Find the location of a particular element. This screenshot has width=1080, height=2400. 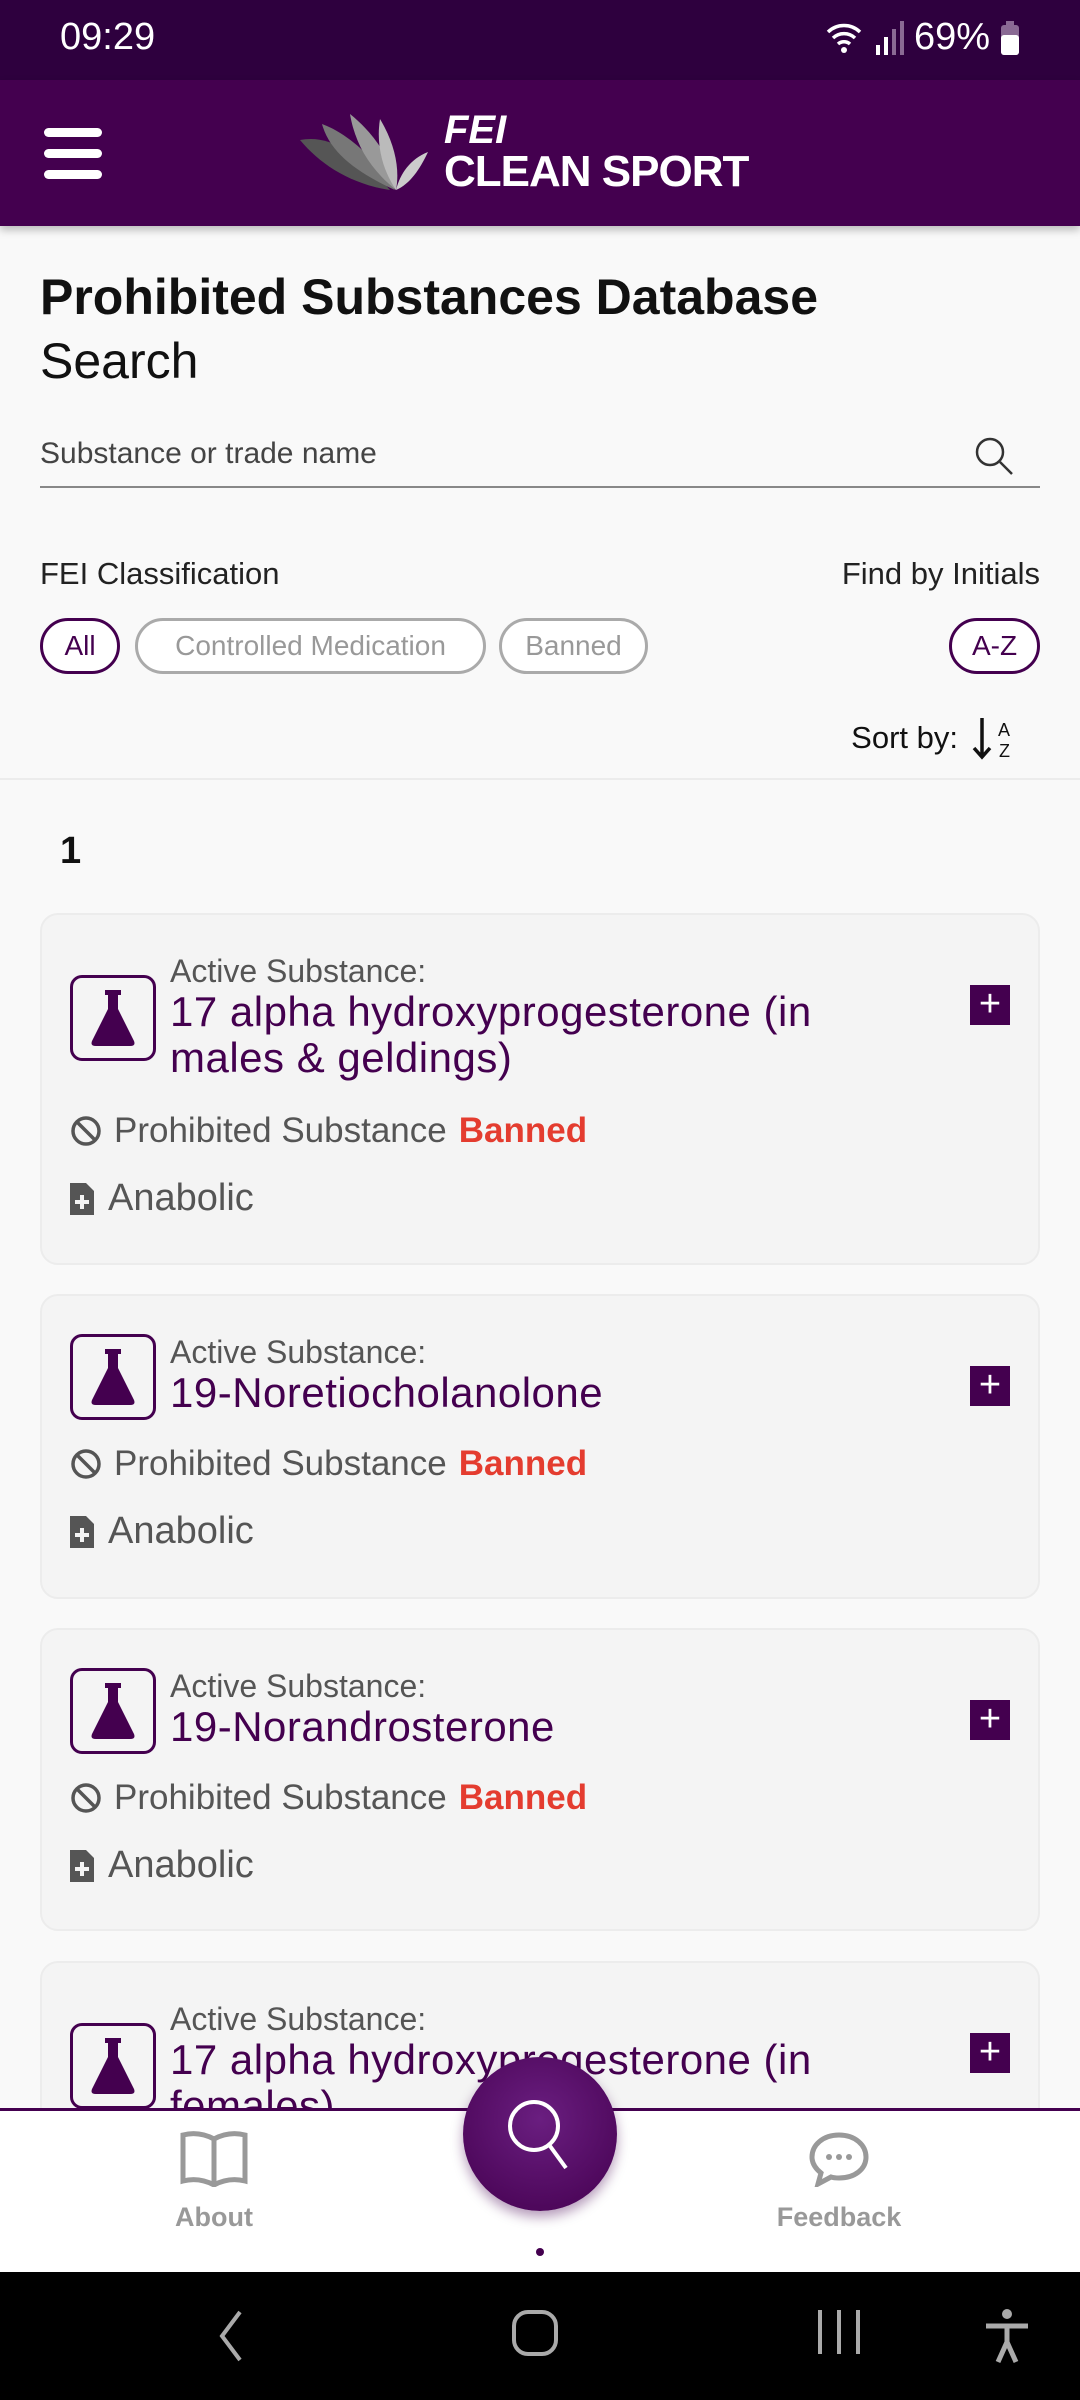

a-z-button: A-Z is located at coordinates (994, 646).